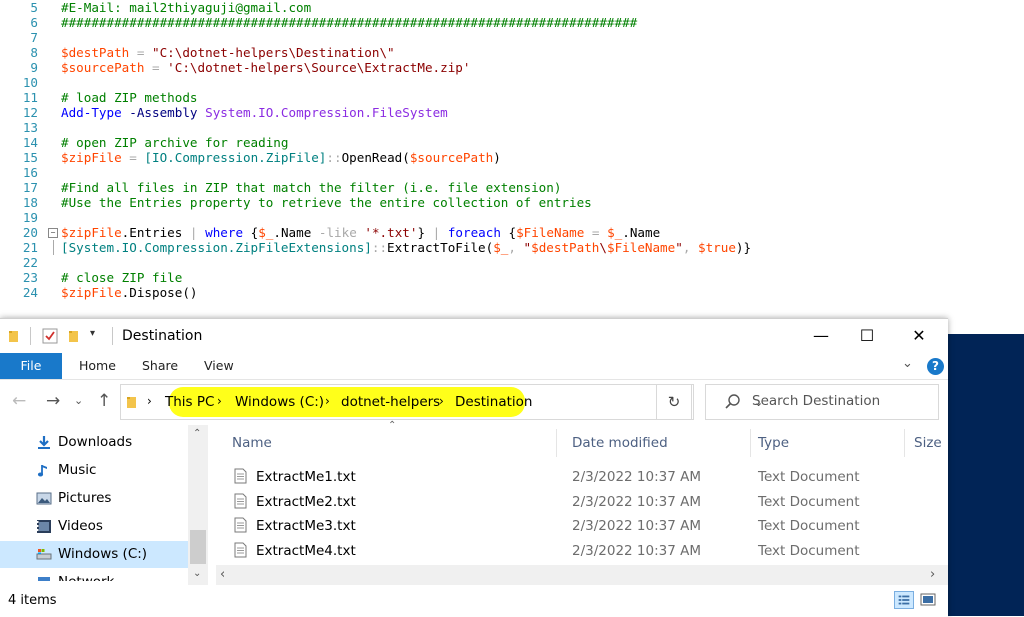 Image resolution: width=1024 pixels, height=617 pixels. Describe the element at coordinates (674, 402) in the screenshot. I see `refresh-button: ↻` at that location.